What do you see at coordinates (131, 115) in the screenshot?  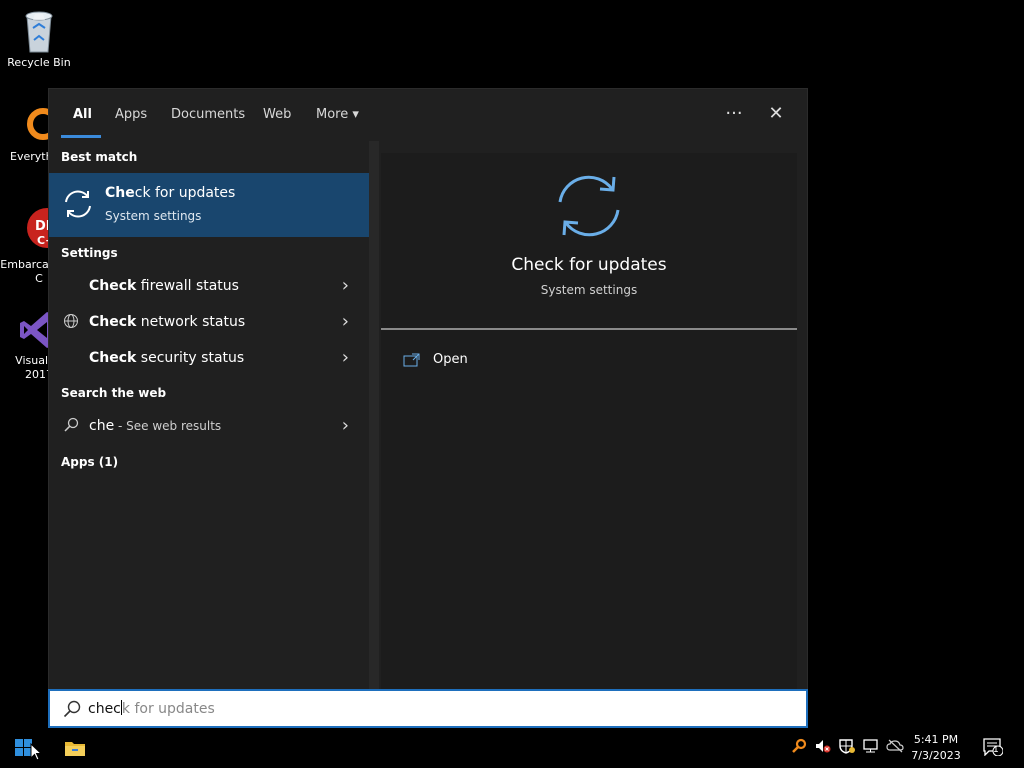 I see `tab-apps: Apps` at bounding box center [131, 115].